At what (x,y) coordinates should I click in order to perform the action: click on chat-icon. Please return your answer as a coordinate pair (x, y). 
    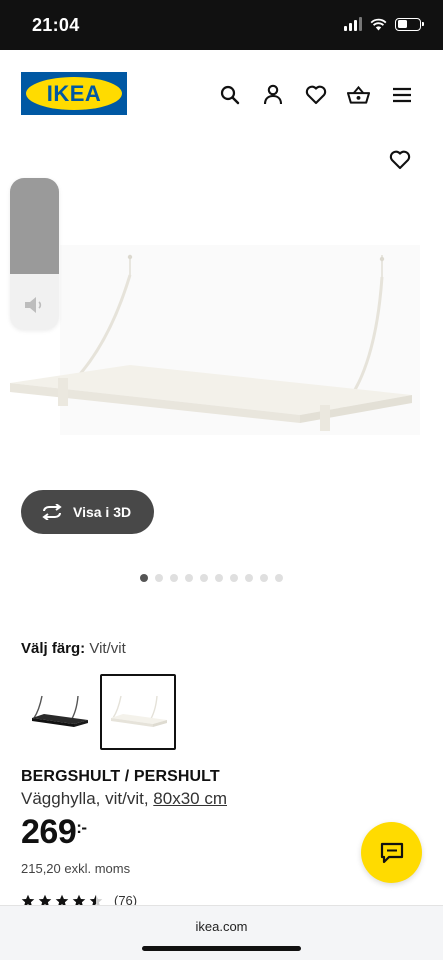
    Looking at the image, I should click on (391, 852).